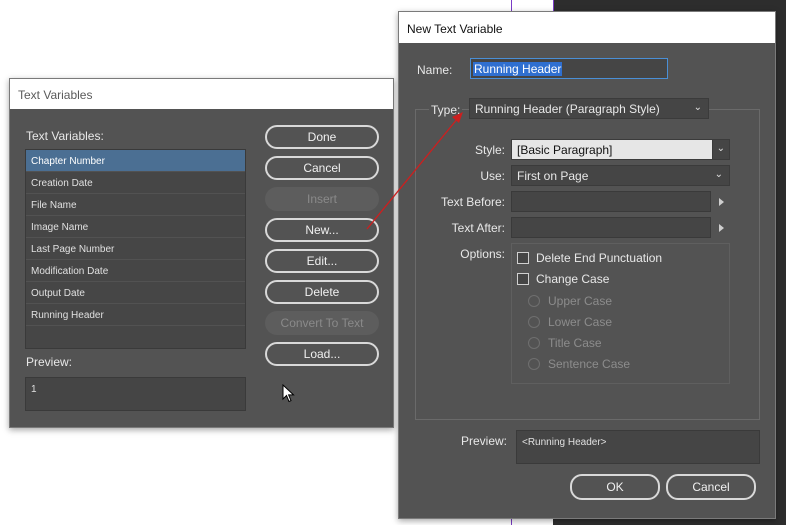 Image resolution: width=786 pixels, height=525 pixels. What do you see at coordinates (414, 171) in the screenshot?
I see `annotation-arrow` at bounding box center [414, 171].